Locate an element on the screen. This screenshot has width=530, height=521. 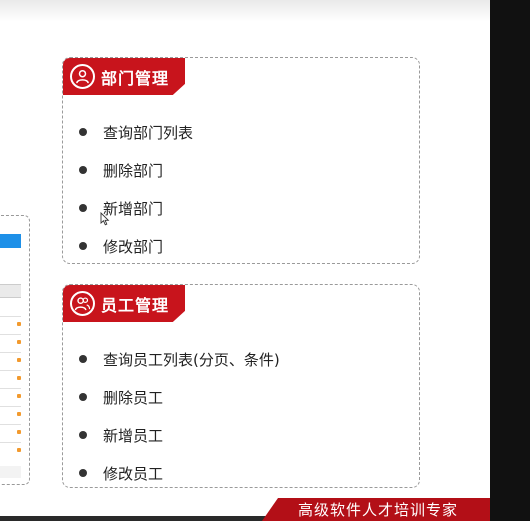
list-item: 修改员工 is located at coordinates (179, 473).